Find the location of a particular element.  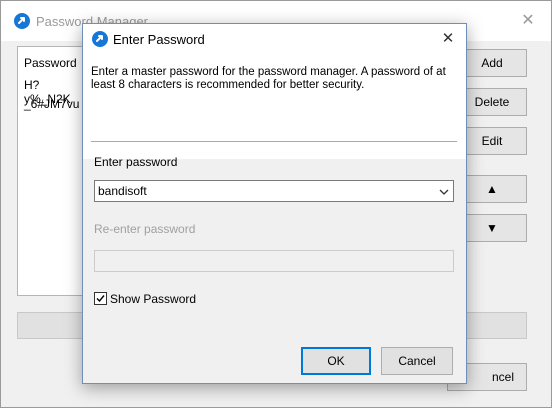

separator is located at coordinates (274, 141).